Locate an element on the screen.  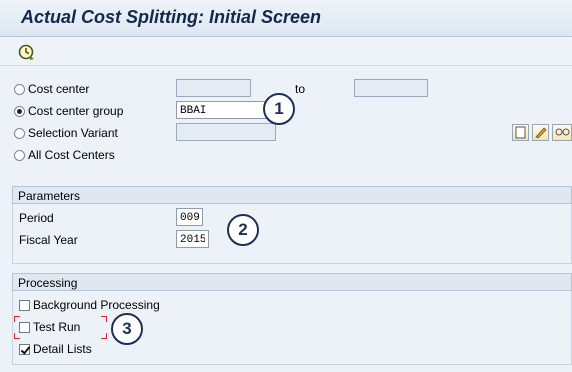
cost-center-label: Cost center is located at coordinates (59, 89).